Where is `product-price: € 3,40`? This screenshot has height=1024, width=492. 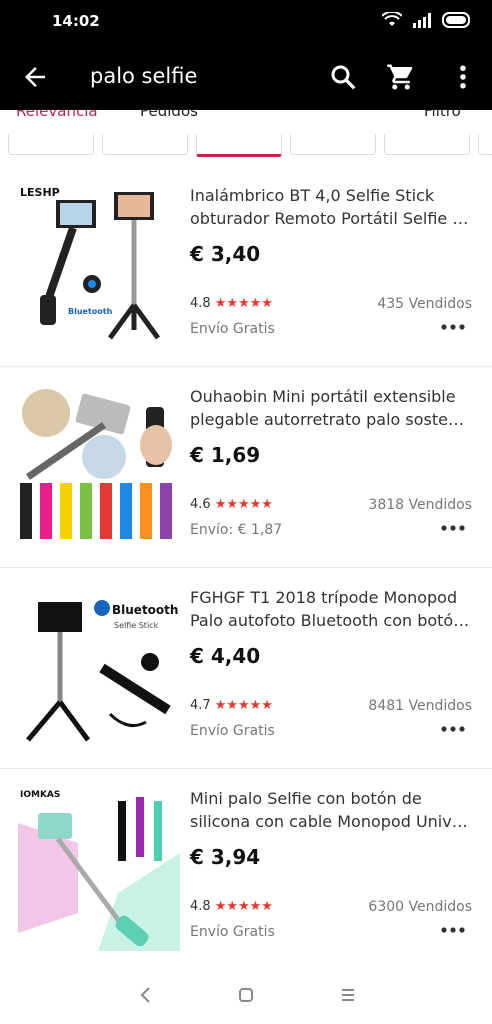 product-price: € 3,40 is located at coordinates (225, 254).